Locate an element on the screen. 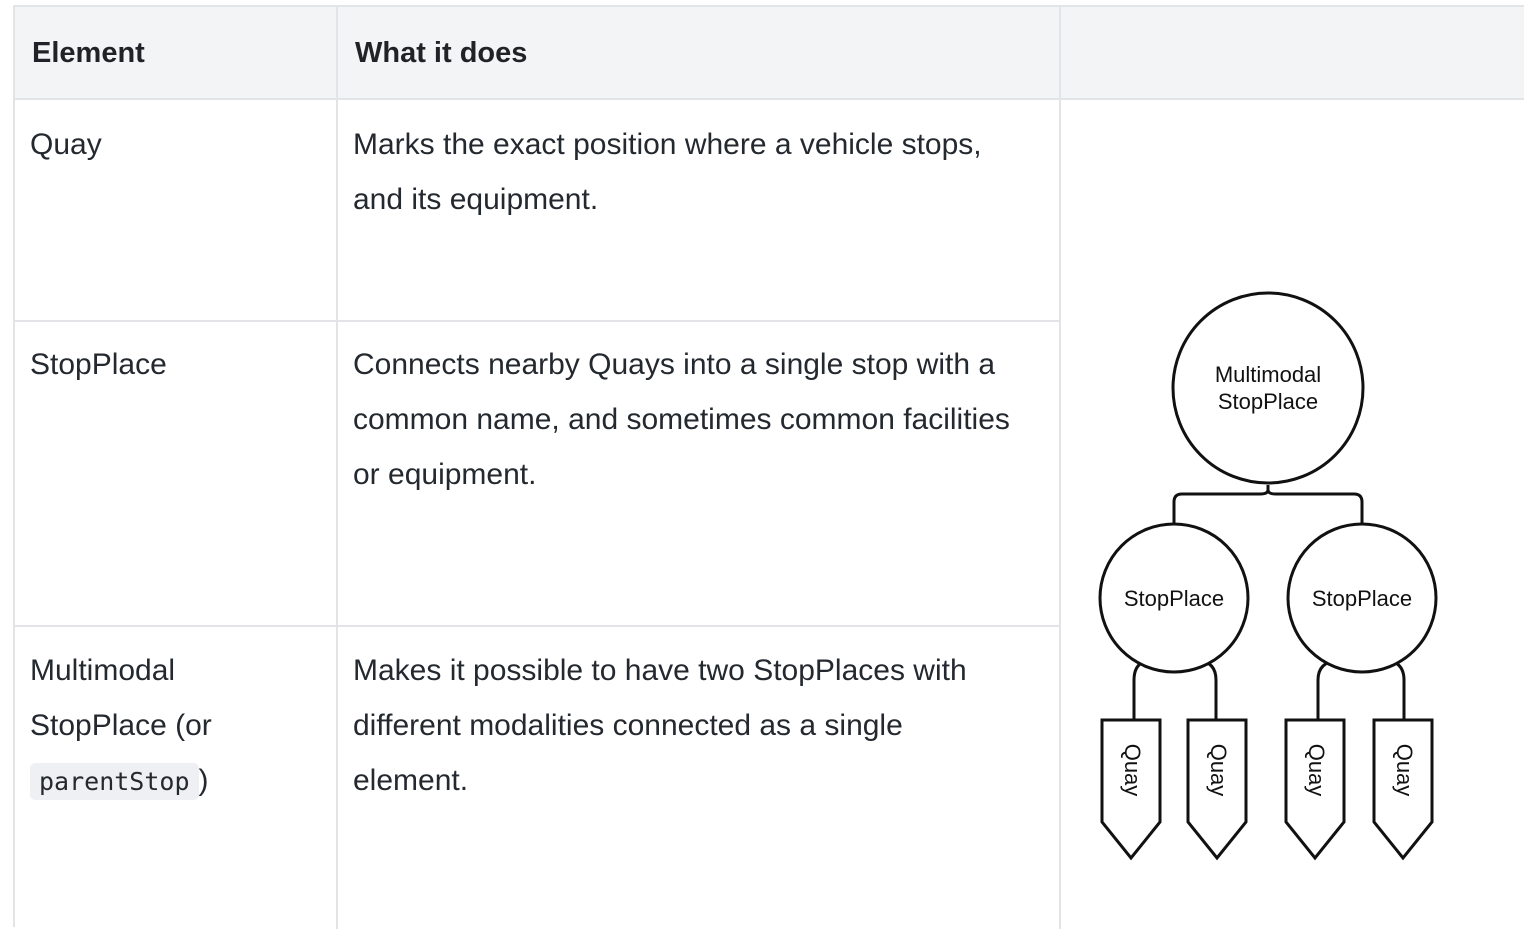 The height and width of the screenshot is (929, 1524). multimodal-line3: parentStop) is located at coordinates (180, 781).